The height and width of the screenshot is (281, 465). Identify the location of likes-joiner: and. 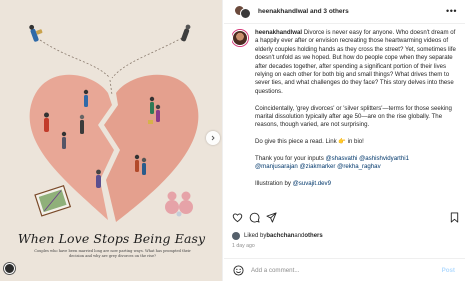
(299, 236).